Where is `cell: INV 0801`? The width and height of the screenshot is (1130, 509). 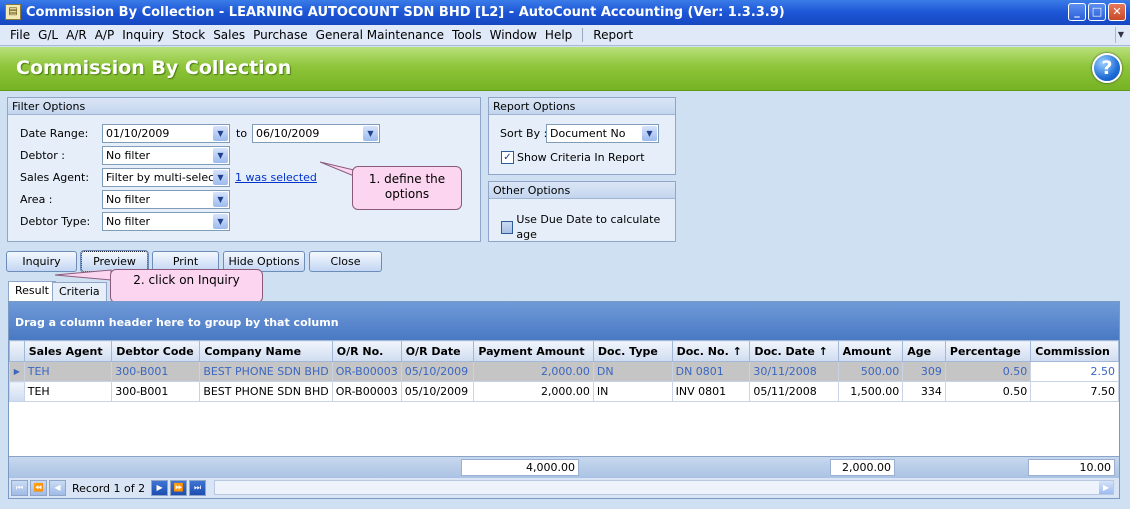 cell: INV 0801 is located at coordinates (711, 391).